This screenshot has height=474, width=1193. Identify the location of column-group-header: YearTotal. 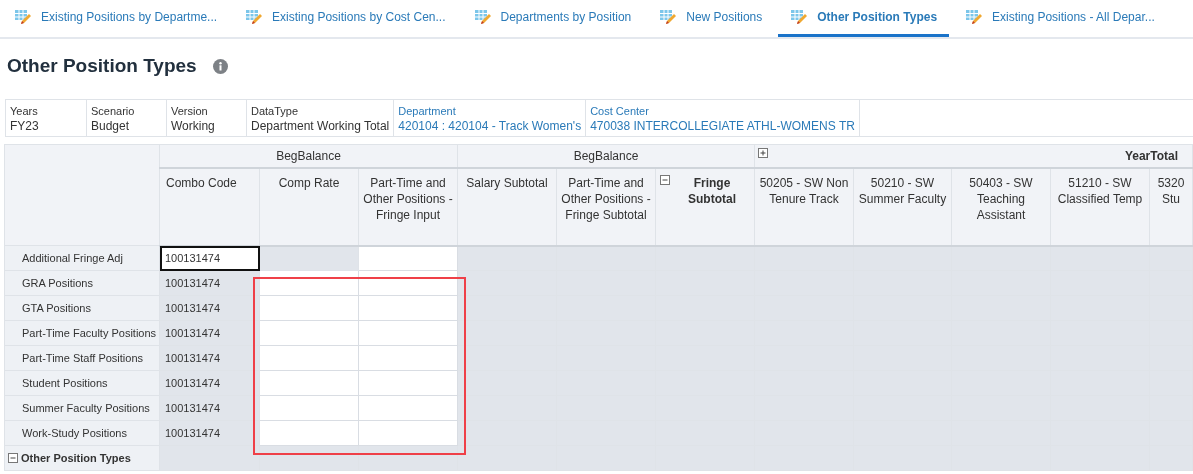
(1151, 155).